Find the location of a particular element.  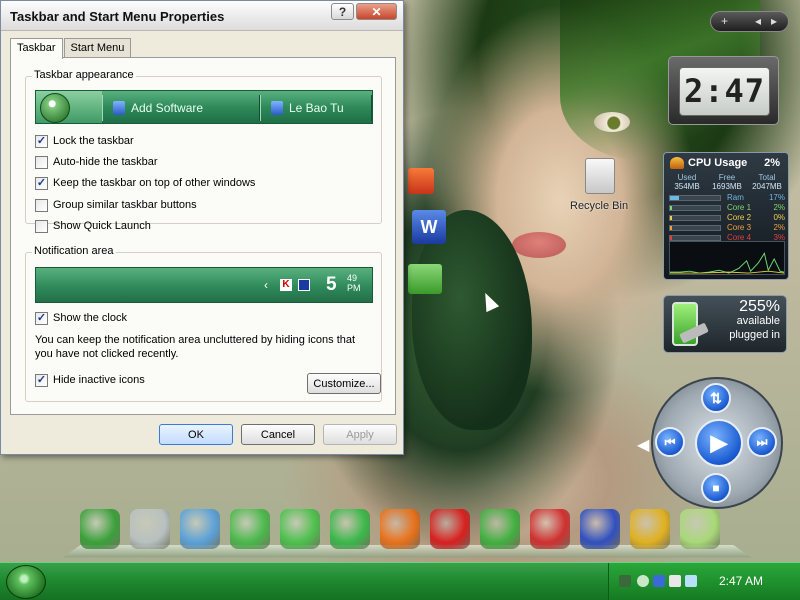

lock-taskbar-checkbox: ✓ Lock the taskbar is located at coordinates (84, 141).